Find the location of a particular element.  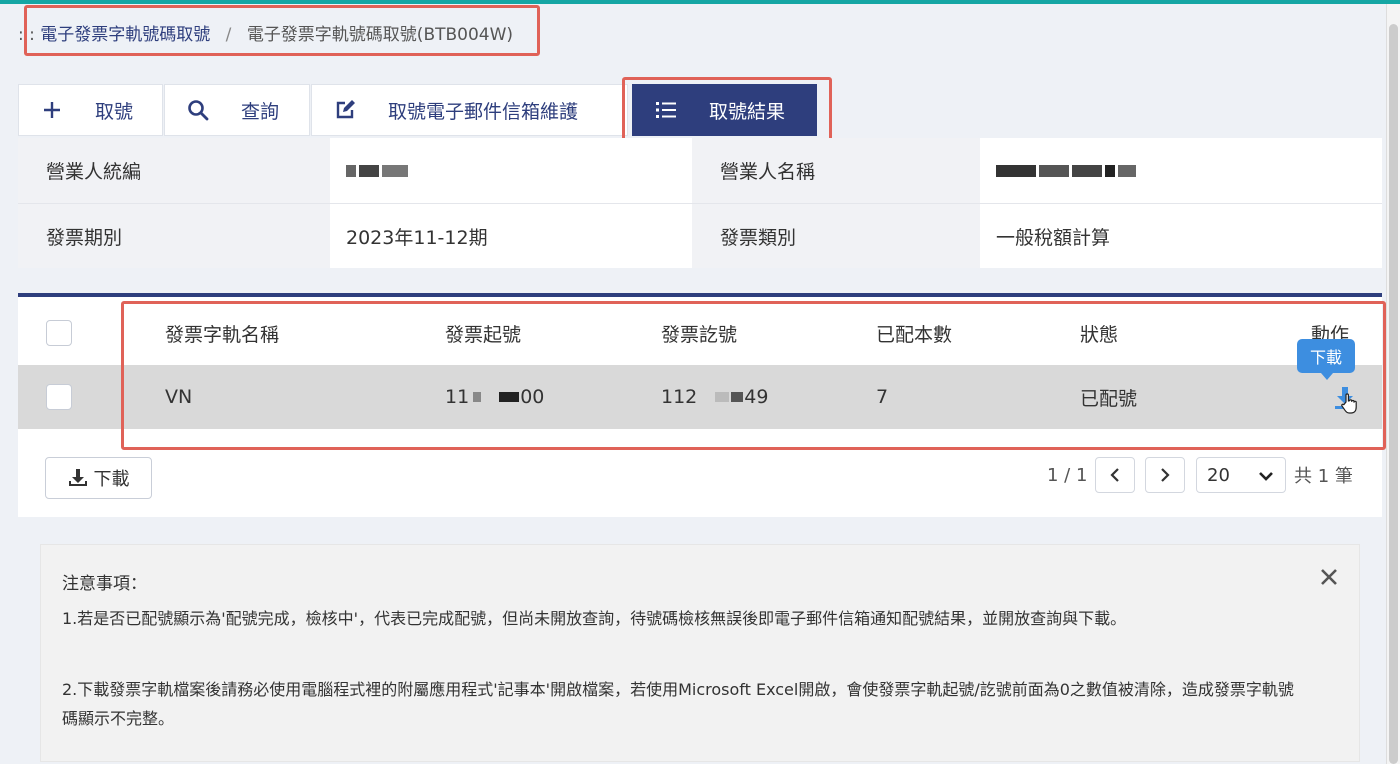

close-icon is located at coordinates (1329, 577).